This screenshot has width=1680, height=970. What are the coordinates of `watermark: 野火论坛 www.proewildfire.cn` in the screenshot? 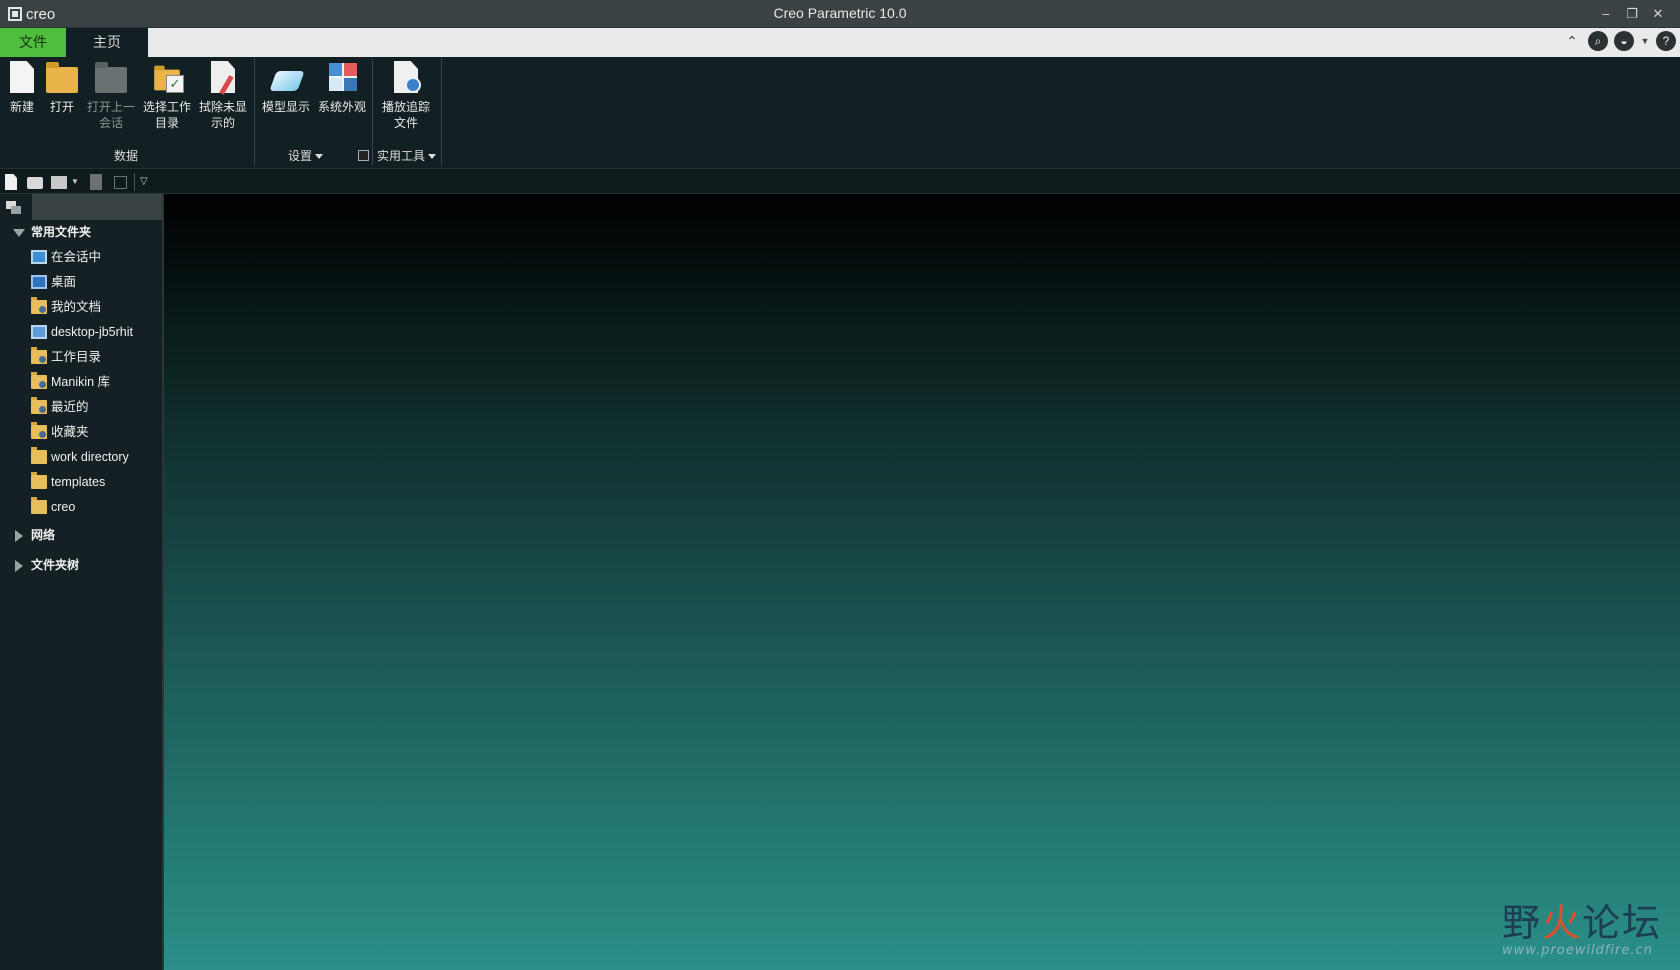 It's located at (1582, 925).